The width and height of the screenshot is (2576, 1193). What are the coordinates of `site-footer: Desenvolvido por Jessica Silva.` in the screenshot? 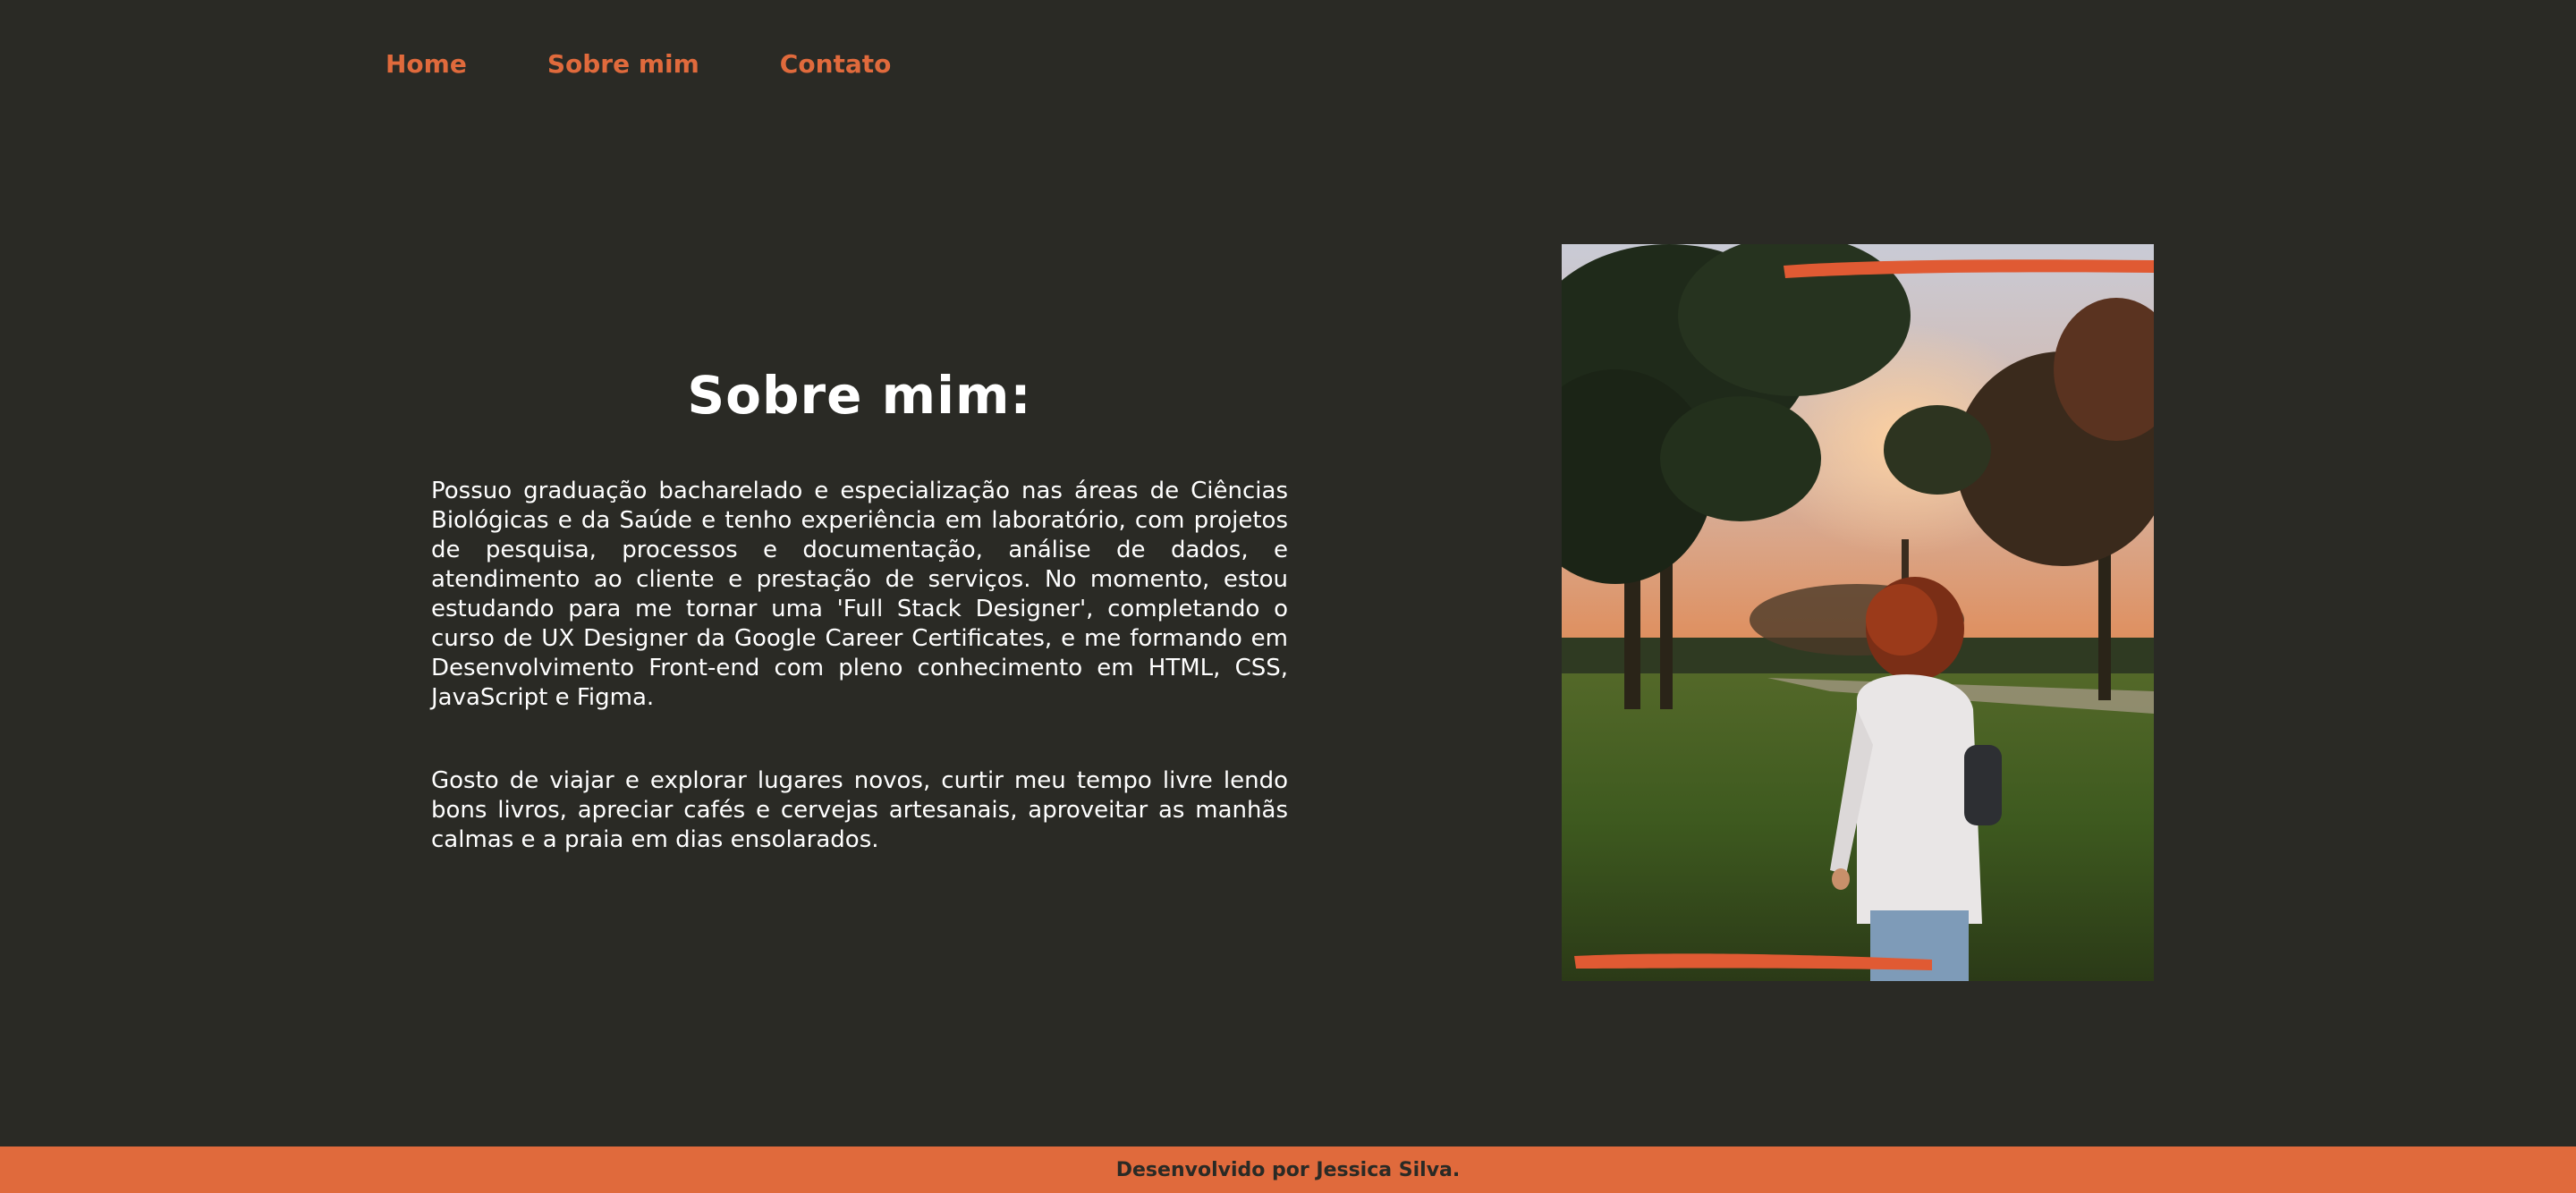 It's located at (1288, 1170).